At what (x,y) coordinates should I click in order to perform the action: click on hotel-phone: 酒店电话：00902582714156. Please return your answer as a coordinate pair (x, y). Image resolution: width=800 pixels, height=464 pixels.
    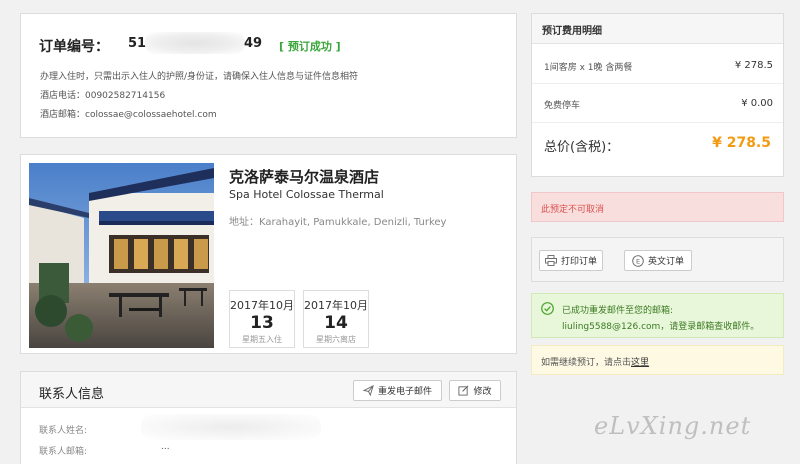
    Looking at the image, I should click on (103, 96).